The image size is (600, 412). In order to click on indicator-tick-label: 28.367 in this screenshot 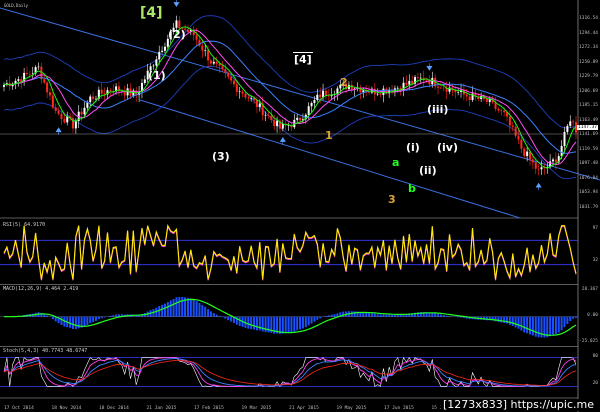, I will do `click(589, 289)`.